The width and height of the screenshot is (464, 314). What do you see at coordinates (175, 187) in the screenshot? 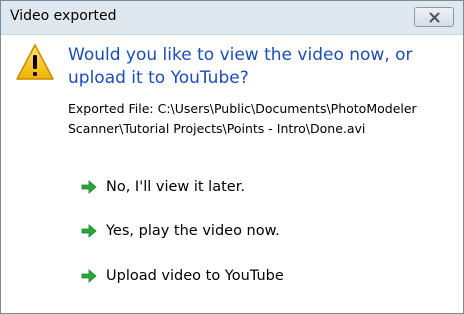
I see `option-label: No, I'll view it later.` at bounding box center [175, 187].